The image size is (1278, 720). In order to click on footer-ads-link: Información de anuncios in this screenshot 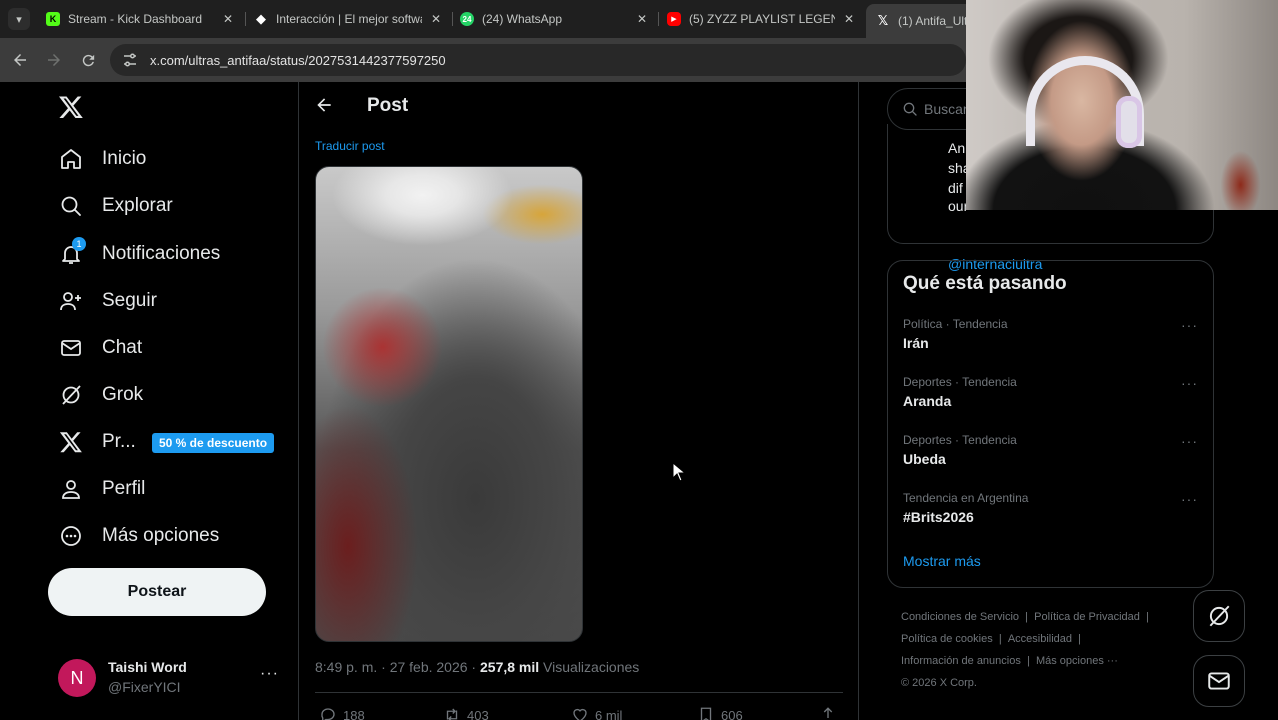, I will do `click(961, 661)`.